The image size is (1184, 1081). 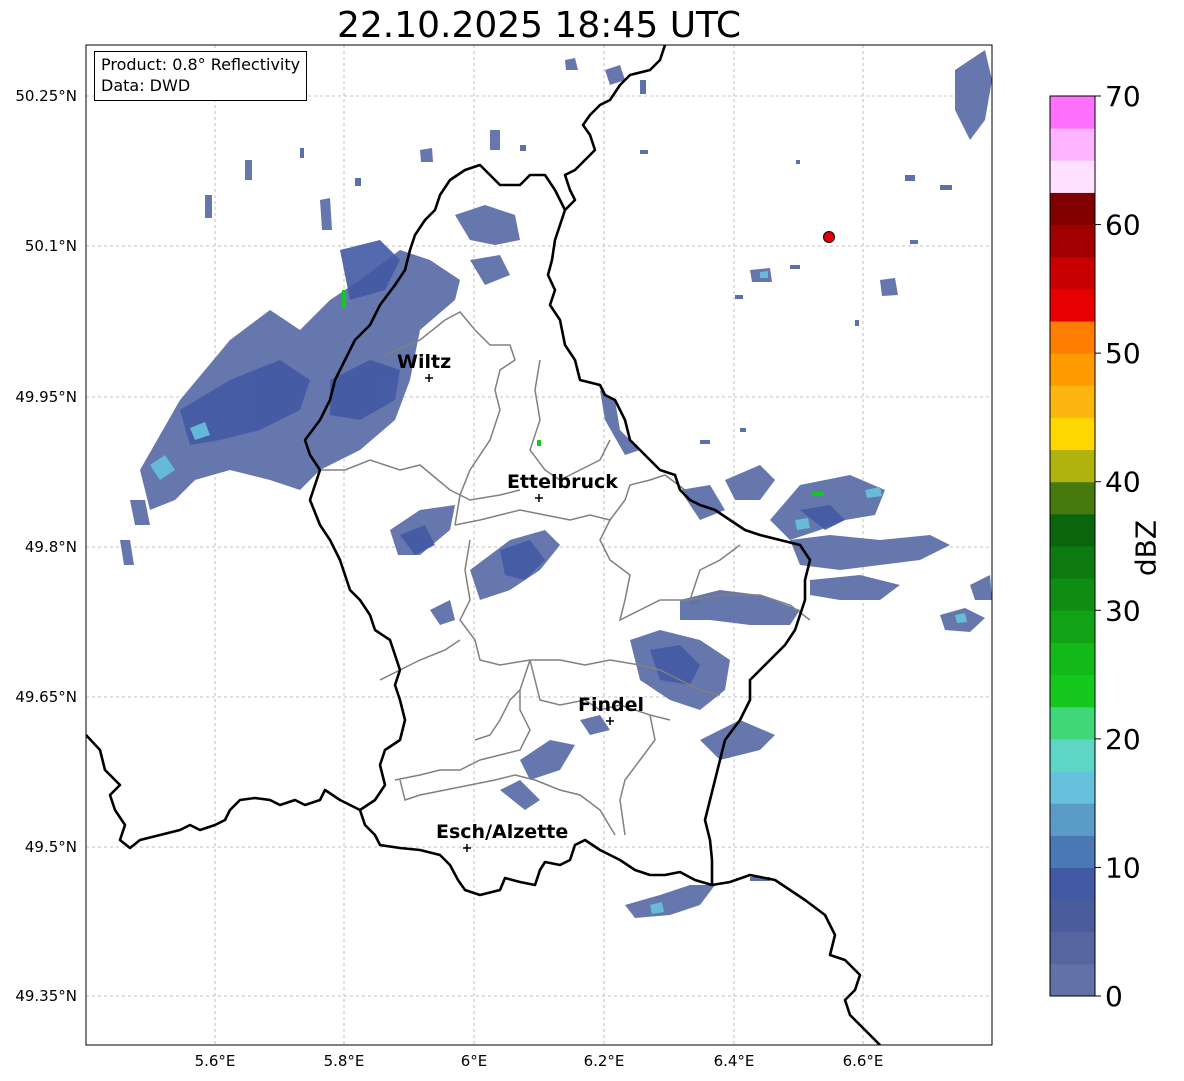 I want to click on city-label-wiltz: Wiltz, so click(x=424, y=362).